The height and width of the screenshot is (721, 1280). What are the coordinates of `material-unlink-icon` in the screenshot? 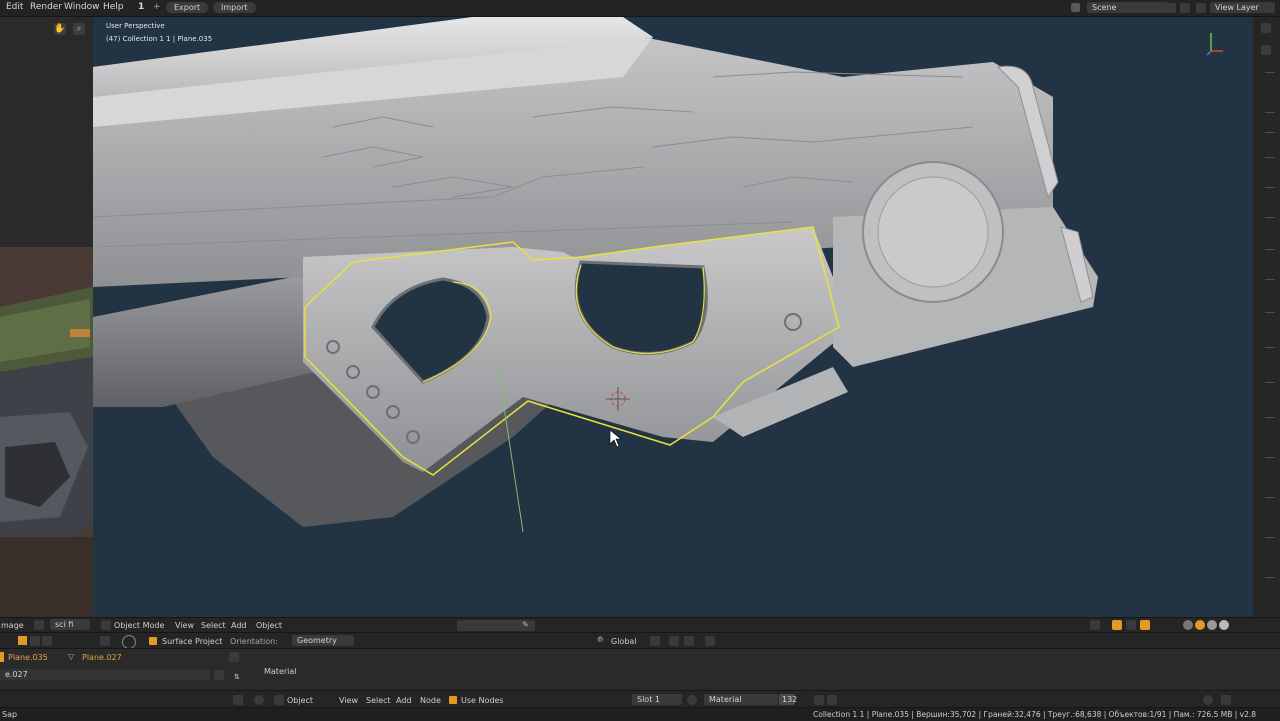 It's located at (832, 700).